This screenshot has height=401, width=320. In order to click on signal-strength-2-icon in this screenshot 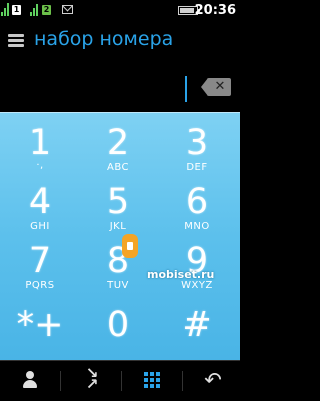, I will do `click(34, 10)`.